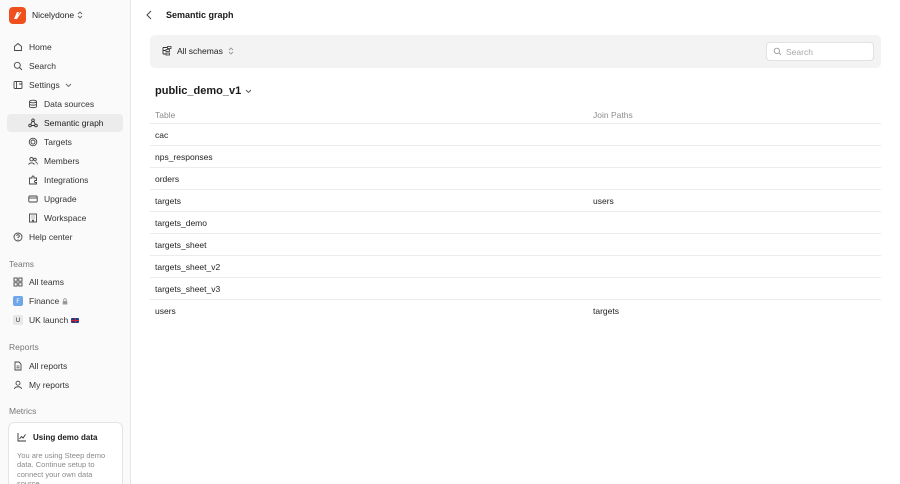 Image resolution: width=900 pixels, height=484 pixels. I want to click on puzzle-icon, so click(33, 180).